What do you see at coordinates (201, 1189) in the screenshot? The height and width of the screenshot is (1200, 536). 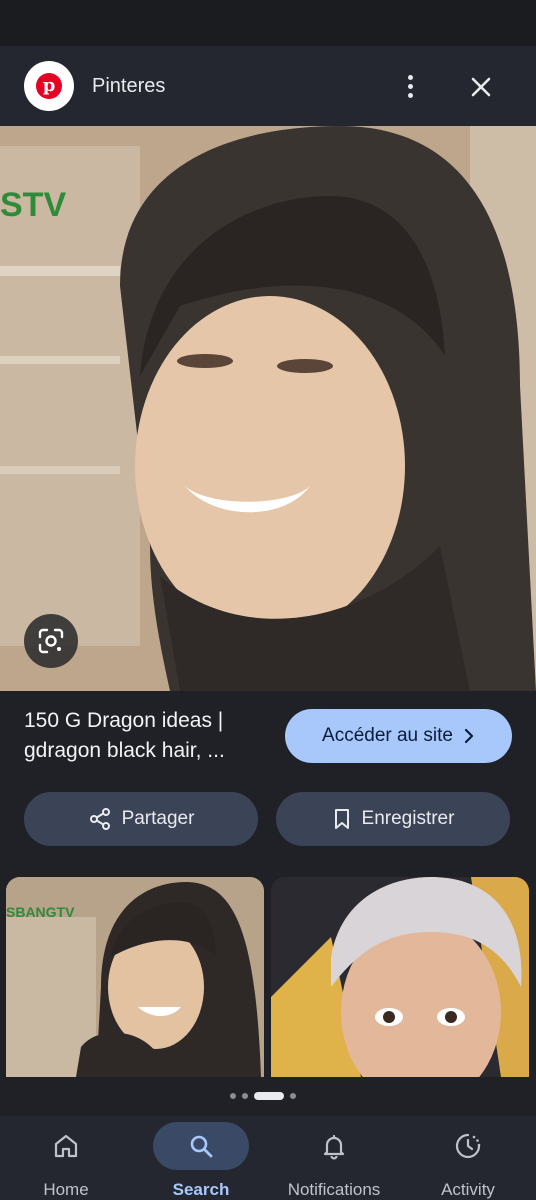 I see `nav-search-label: Search` at bounding box center [201, 1189].